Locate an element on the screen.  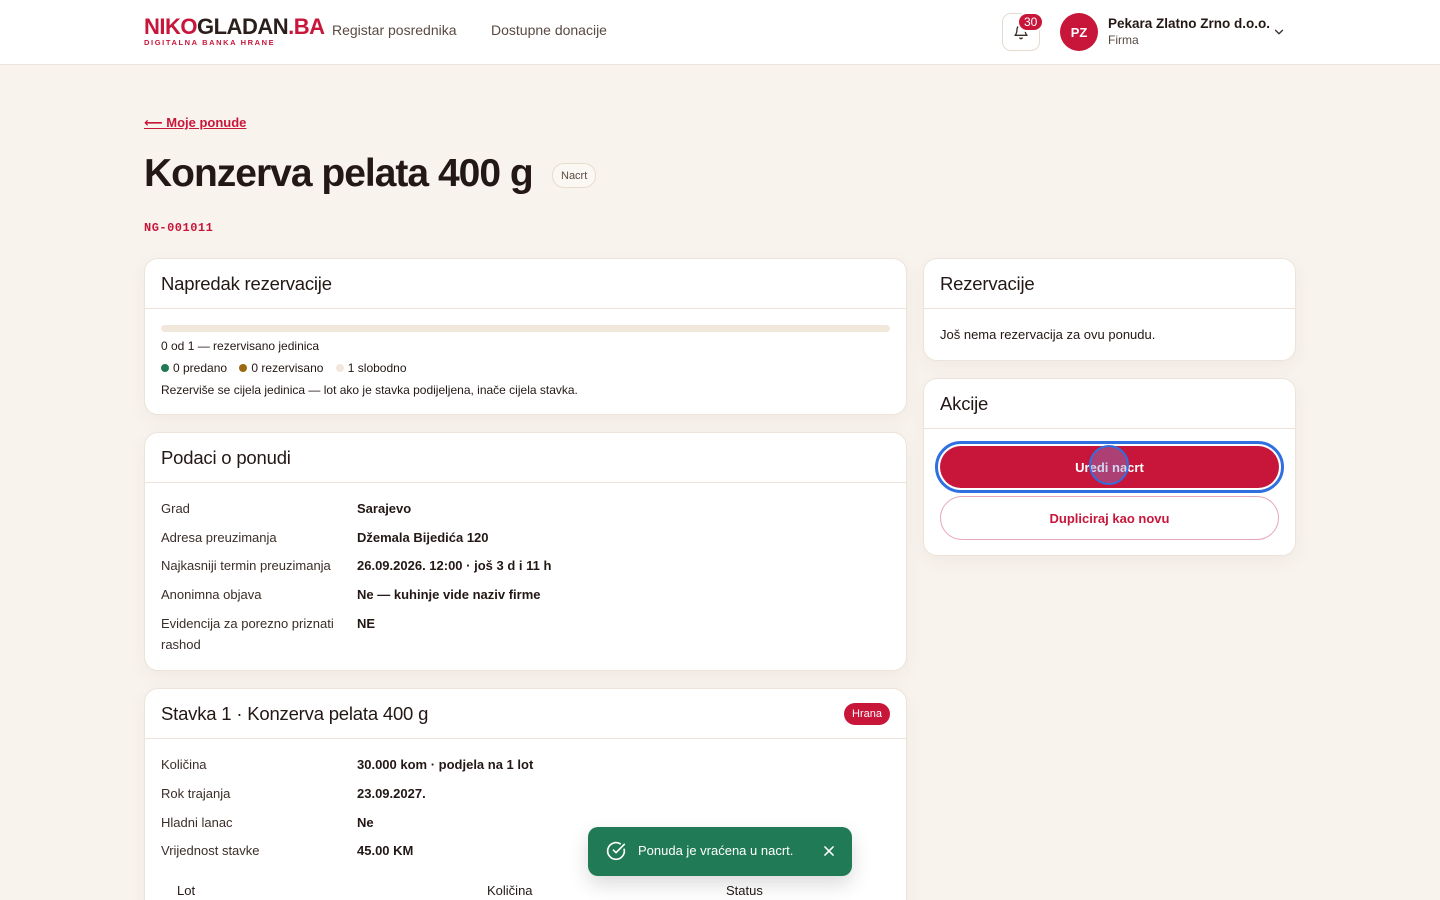
item-value: 23.09.2027. is located at coordinates (391, 793).